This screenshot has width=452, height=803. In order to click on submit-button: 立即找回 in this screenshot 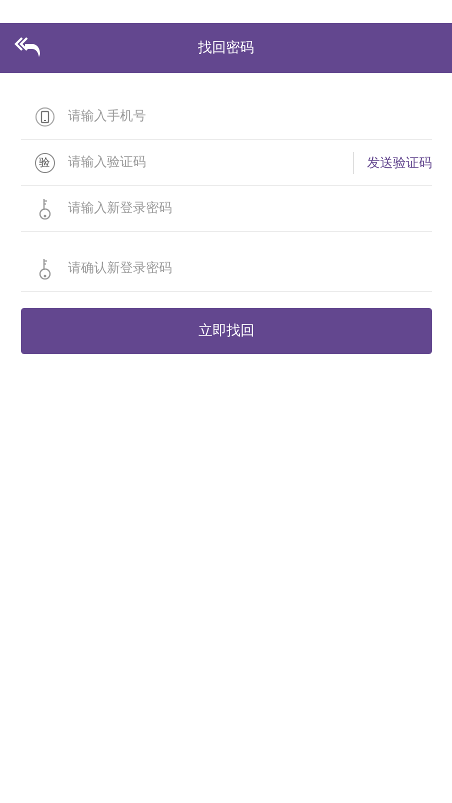, I will do `click(226, 331)`.